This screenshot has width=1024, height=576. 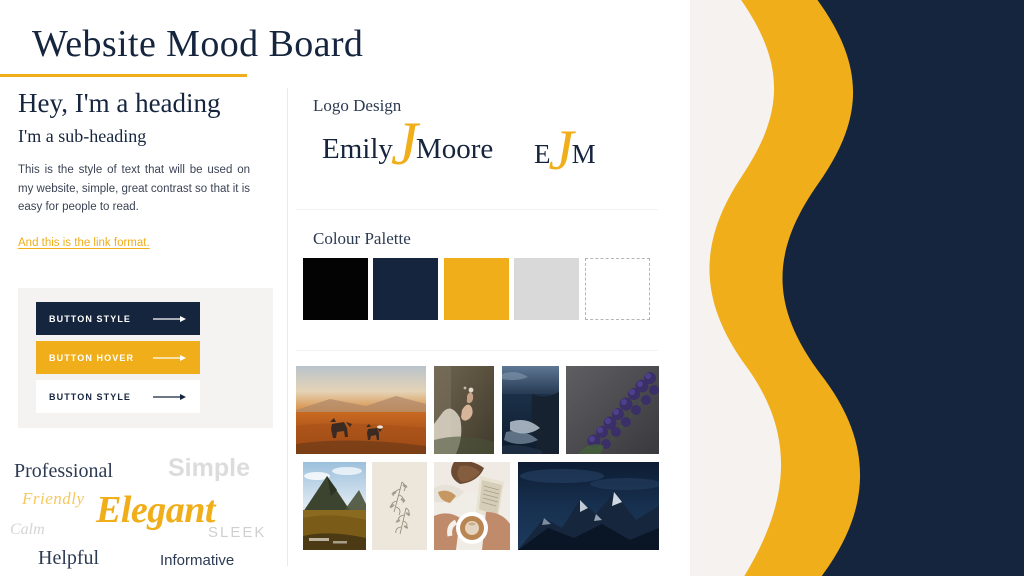 What do you see at coordinates (464, 410) in the screenshot?
I see `image-portrait-hand` at bounding box center [464, 410].